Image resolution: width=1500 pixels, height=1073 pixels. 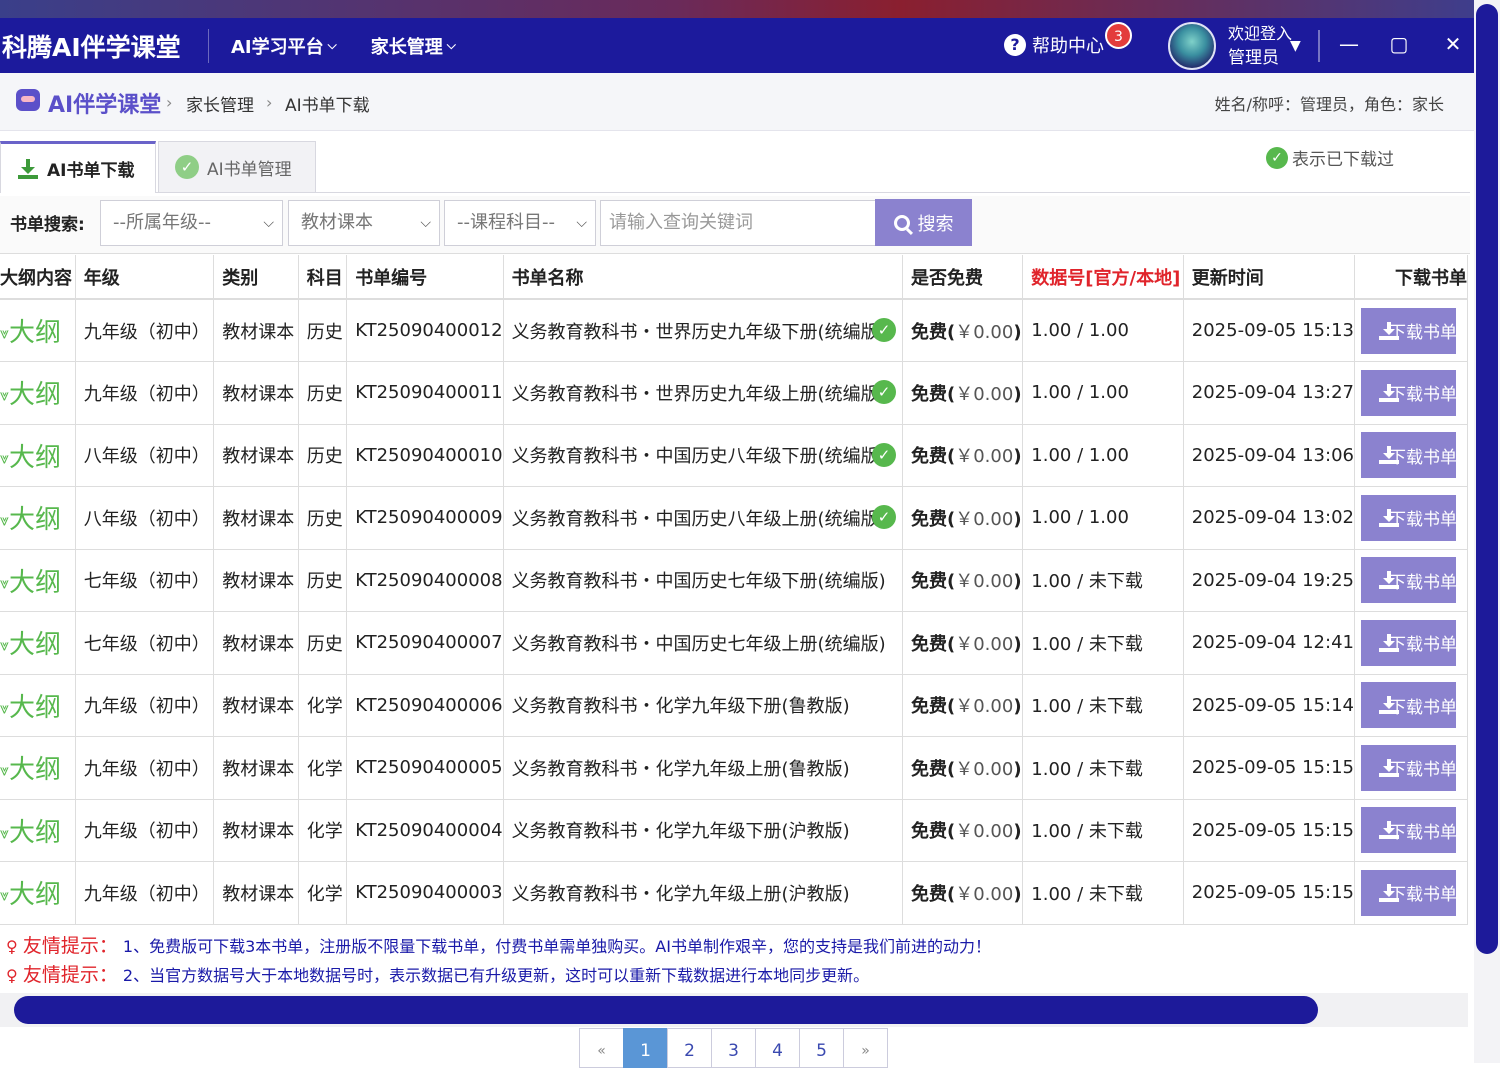 What do you see at coordinates (698, 582) in the screenshot?
I see `cell-name-text: 义务教育教科书・中国历史七年级下册(统编版)` at bounding box center [698, 582].